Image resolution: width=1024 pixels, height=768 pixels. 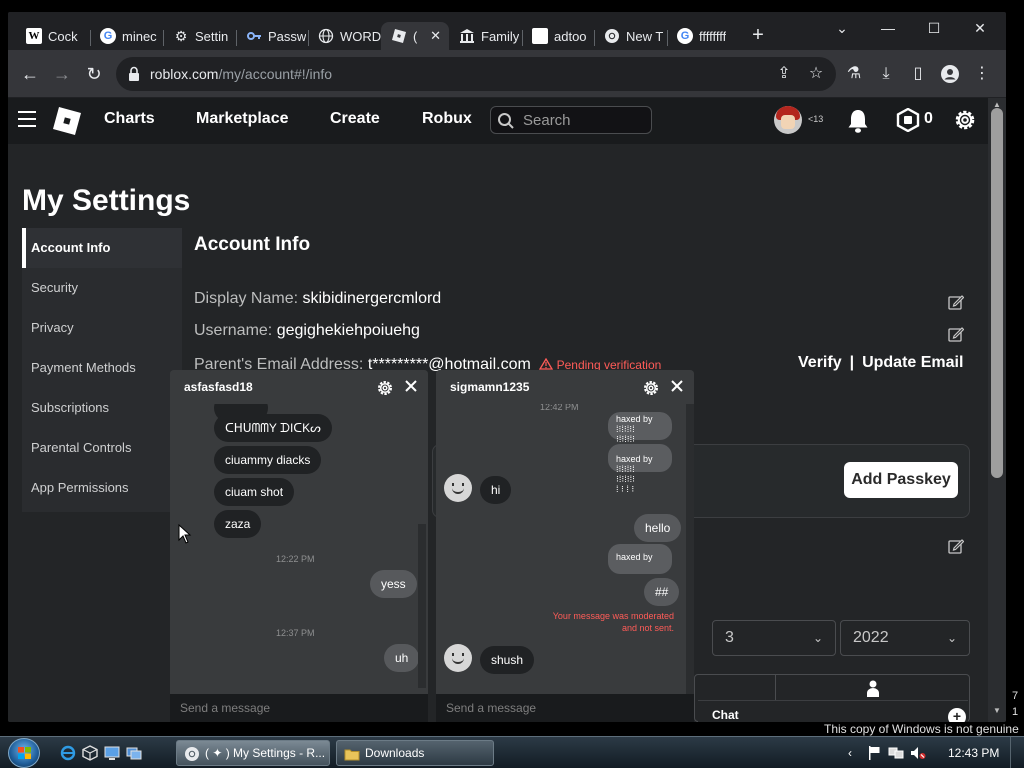 I want to click on menu-item-security: Security, so click(x=102, y=288).